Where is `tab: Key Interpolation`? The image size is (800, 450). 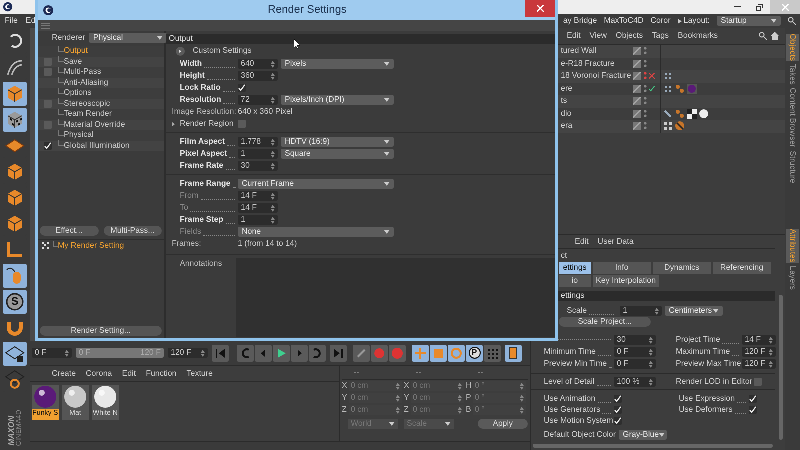
tab: Key Interpolation is located at coordinates (626, 281).